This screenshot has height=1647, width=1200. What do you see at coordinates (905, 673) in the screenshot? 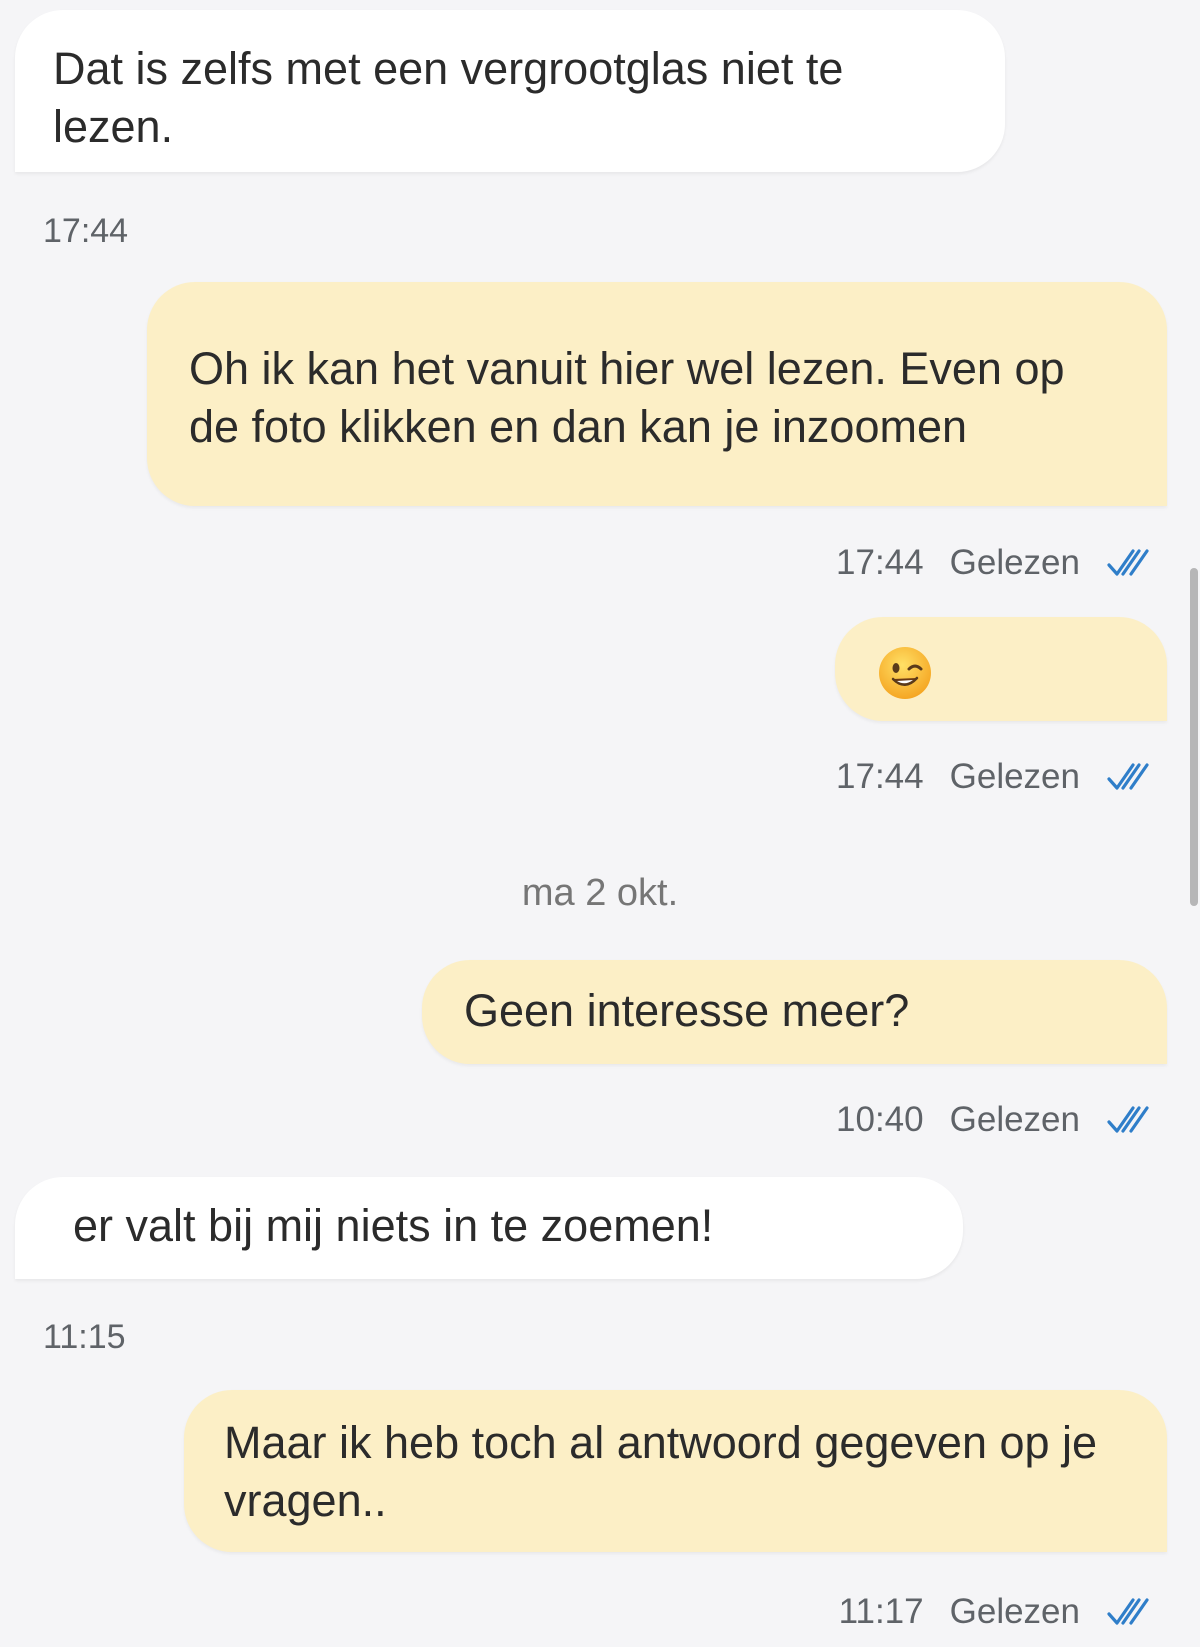
I see `winking-face-emoji` at bounding box center [905, 673].